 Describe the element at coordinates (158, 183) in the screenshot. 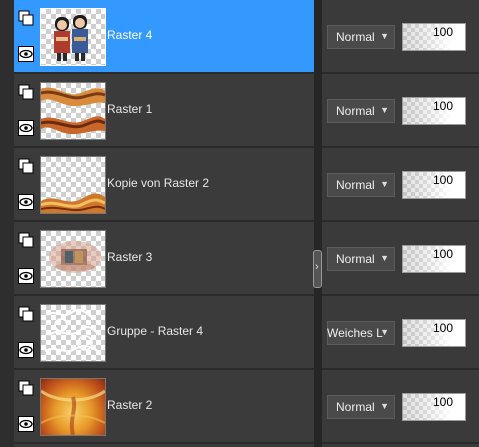

I see `layer-name: Kopie von Raster 2` at that location.